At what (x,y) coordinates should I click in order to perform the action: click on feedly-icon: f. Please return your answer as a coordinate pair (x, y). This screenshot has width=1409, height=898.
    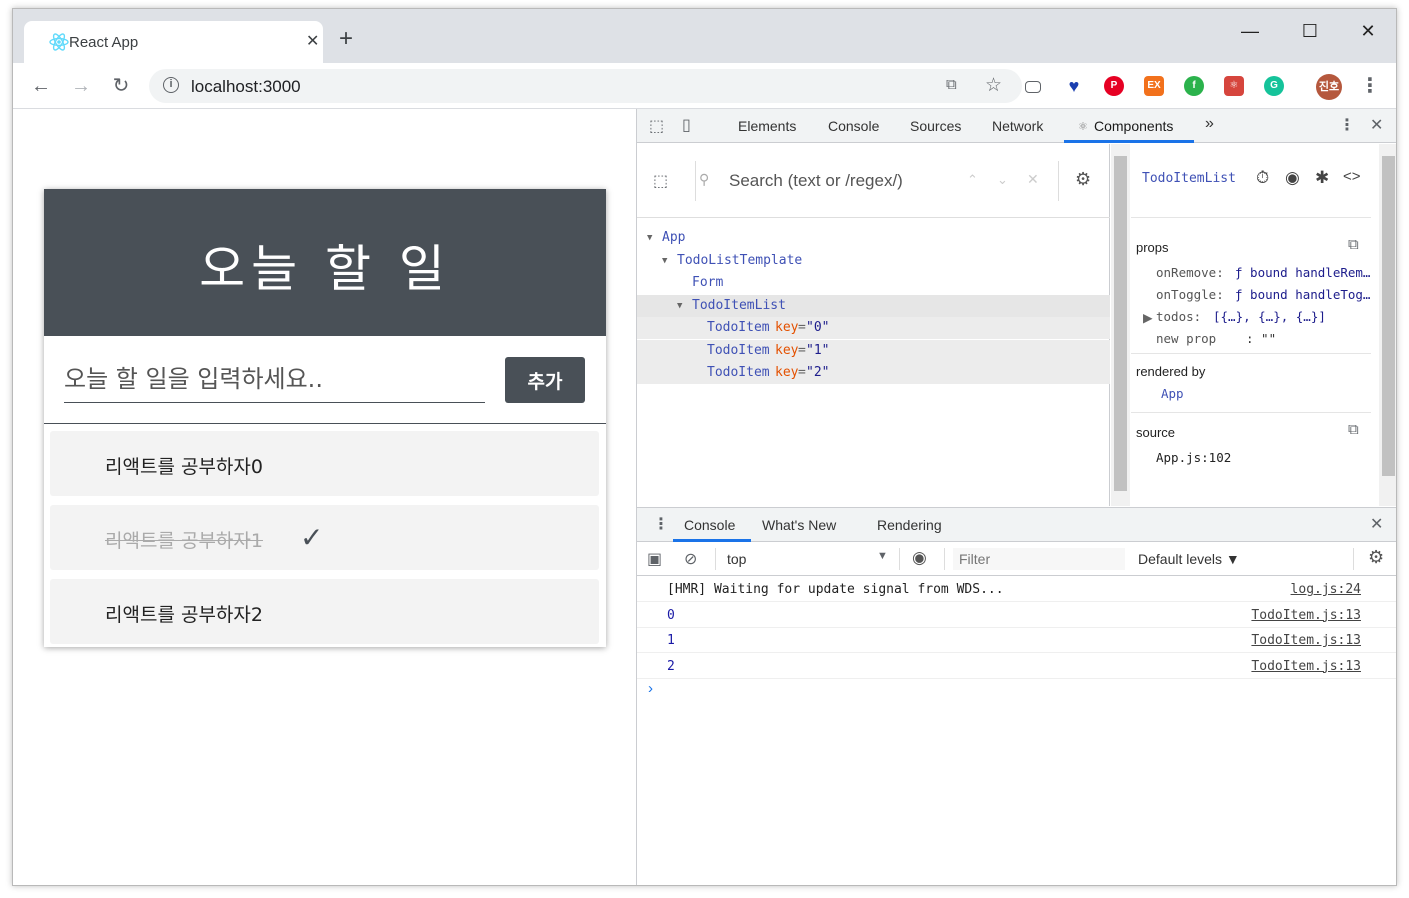
    Looking at the image, I should click on (1194, 86).